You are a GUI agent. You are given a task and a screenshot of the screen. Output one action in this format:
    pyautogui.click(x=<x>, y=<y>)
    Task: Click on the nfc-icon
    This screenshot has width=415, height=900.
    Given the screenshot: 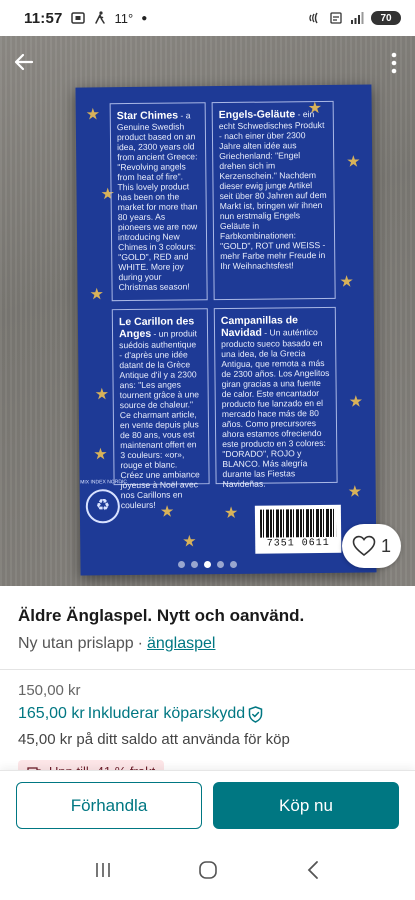 What is the action you would take?
    pyautogui.click(x=313, y=18)
    